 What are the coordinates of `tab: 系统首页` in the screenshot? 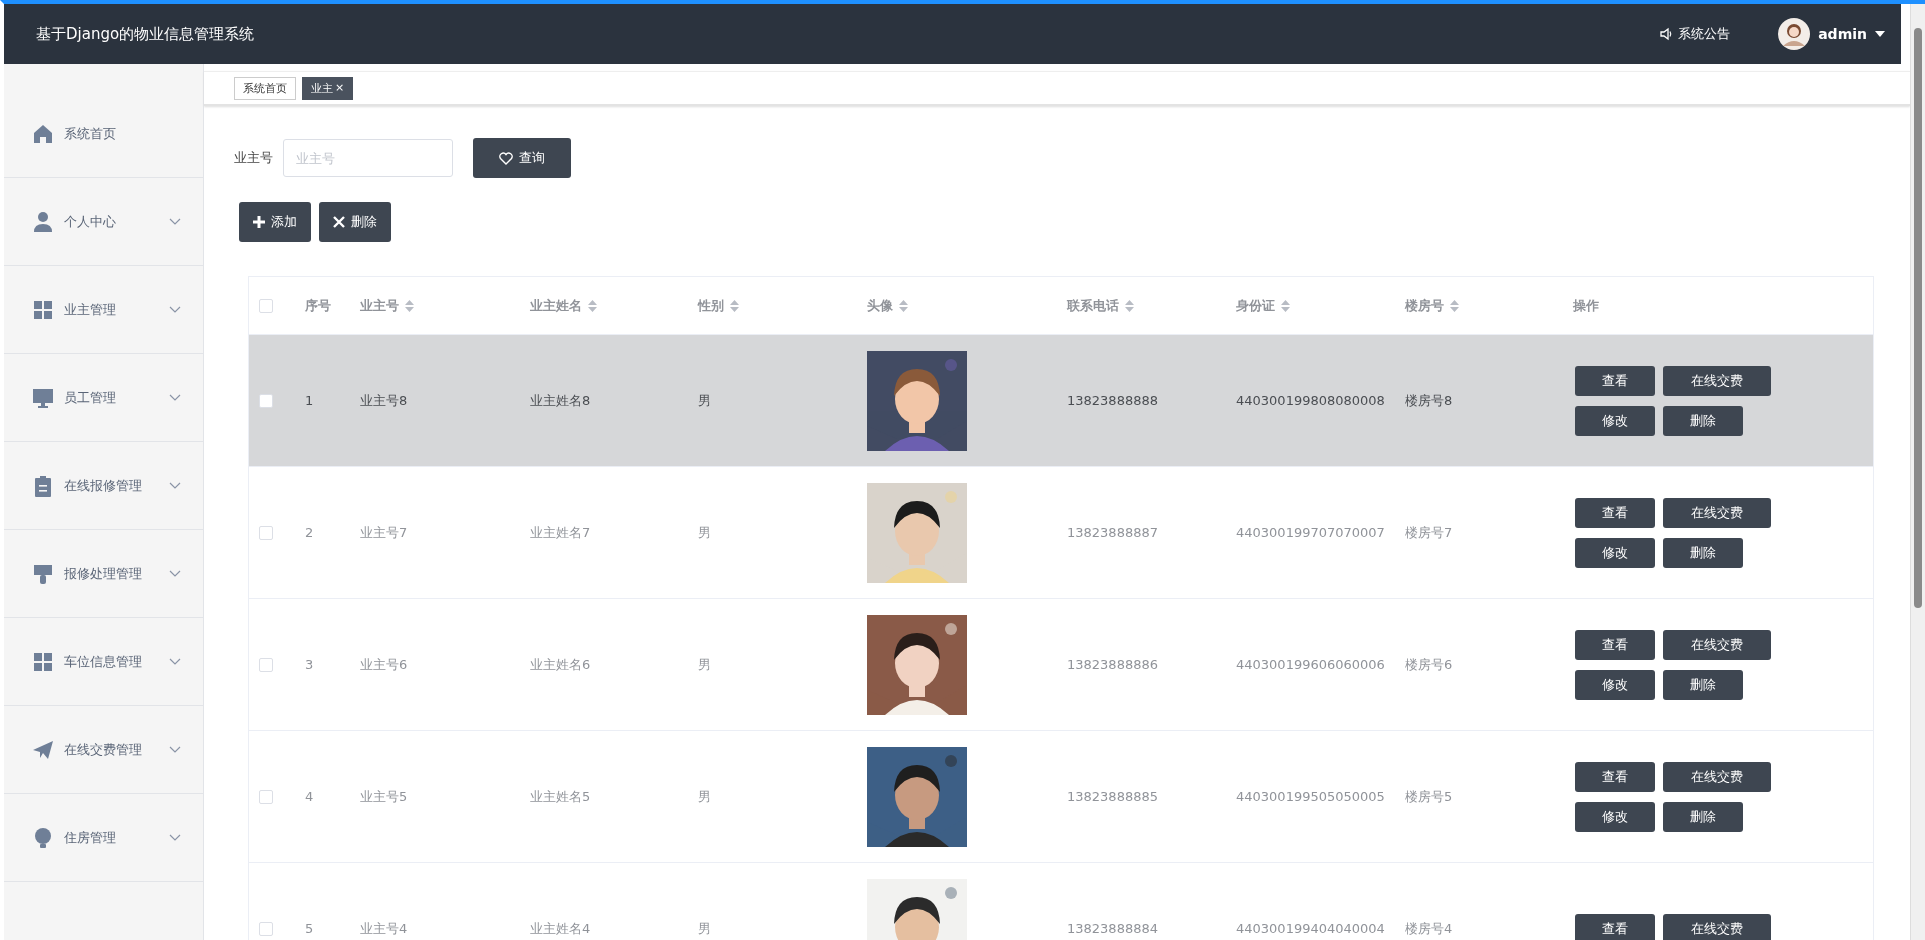 It's located at (265, 88).